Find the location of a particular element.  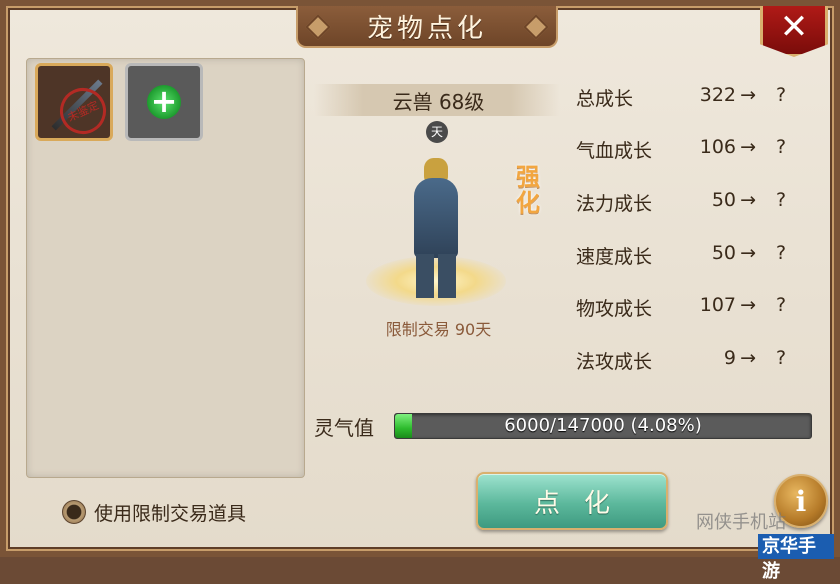

stat-label: 气血成长 is located at coordinates (614, 151).